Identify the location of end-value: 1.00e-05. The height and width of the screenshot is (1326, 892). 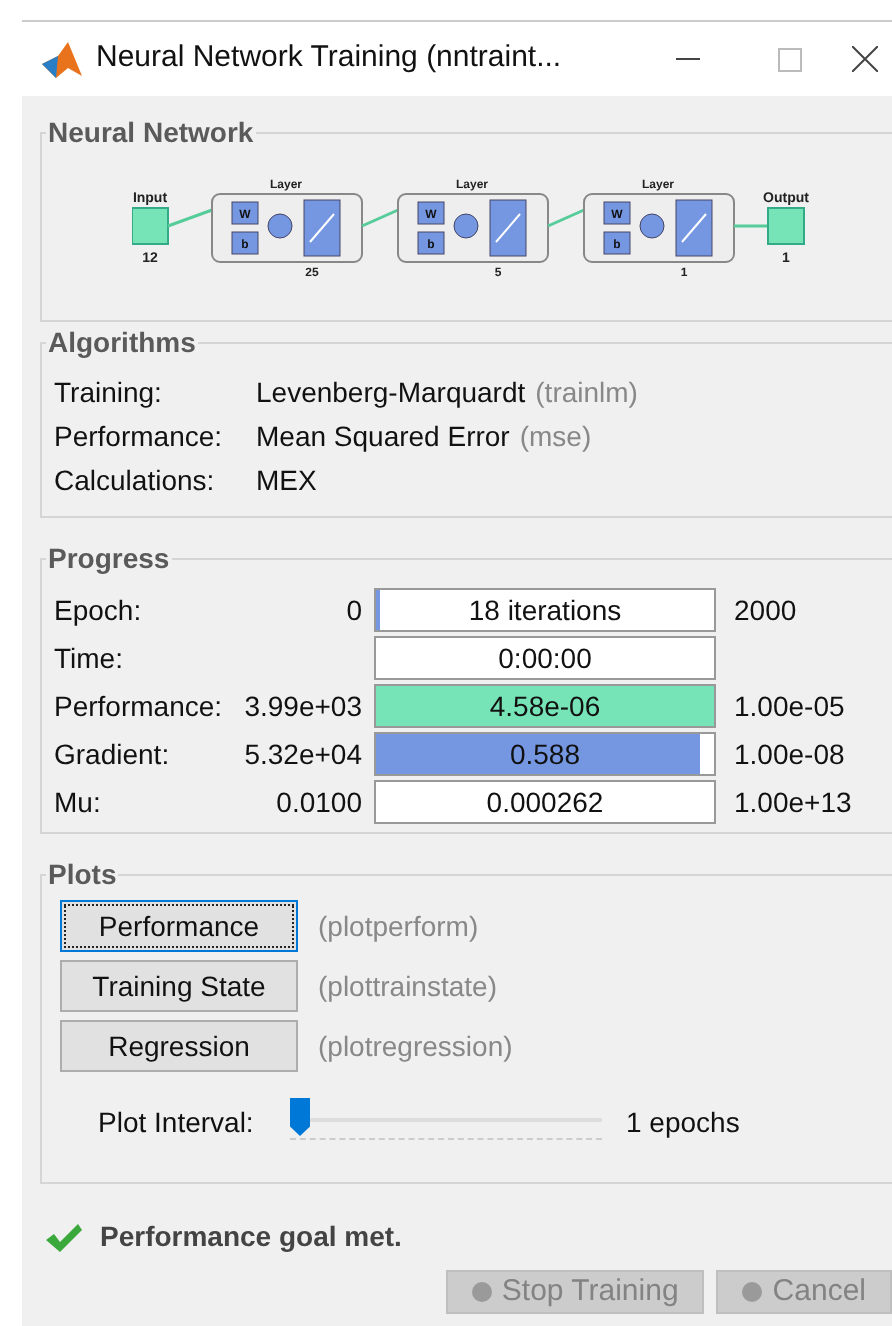
(789, 706).